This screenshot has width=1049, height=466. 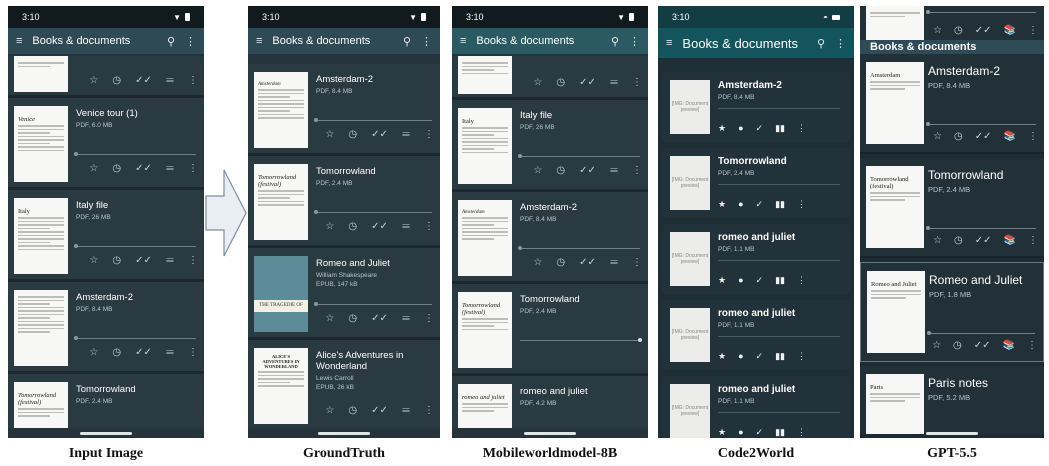 I want to click on list-item: Venice Venice tour (1) PDF, 6.0 MB ☆ ◷ ✓✓ 𝍢 ⋮, so click(x=106, y=144).